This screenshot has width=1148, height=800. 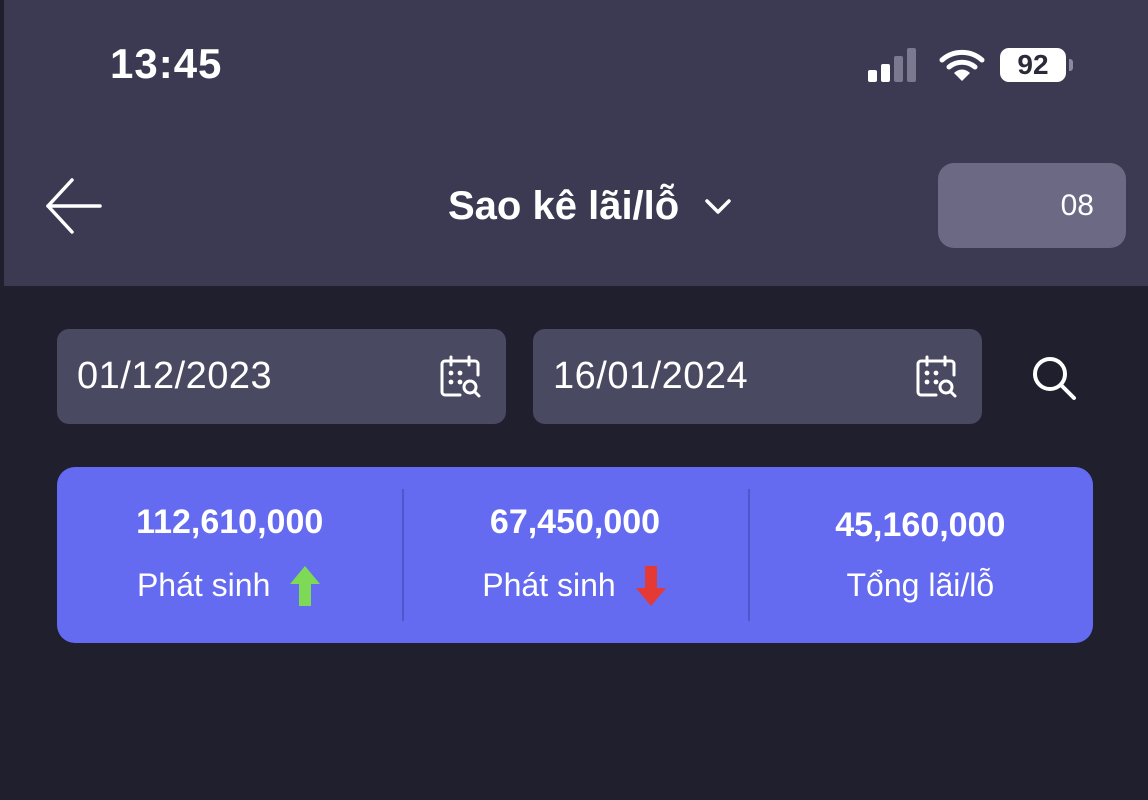 I want to click on summary-credit: 112,610,000 Phát sinh, so click(x=229, y=555).